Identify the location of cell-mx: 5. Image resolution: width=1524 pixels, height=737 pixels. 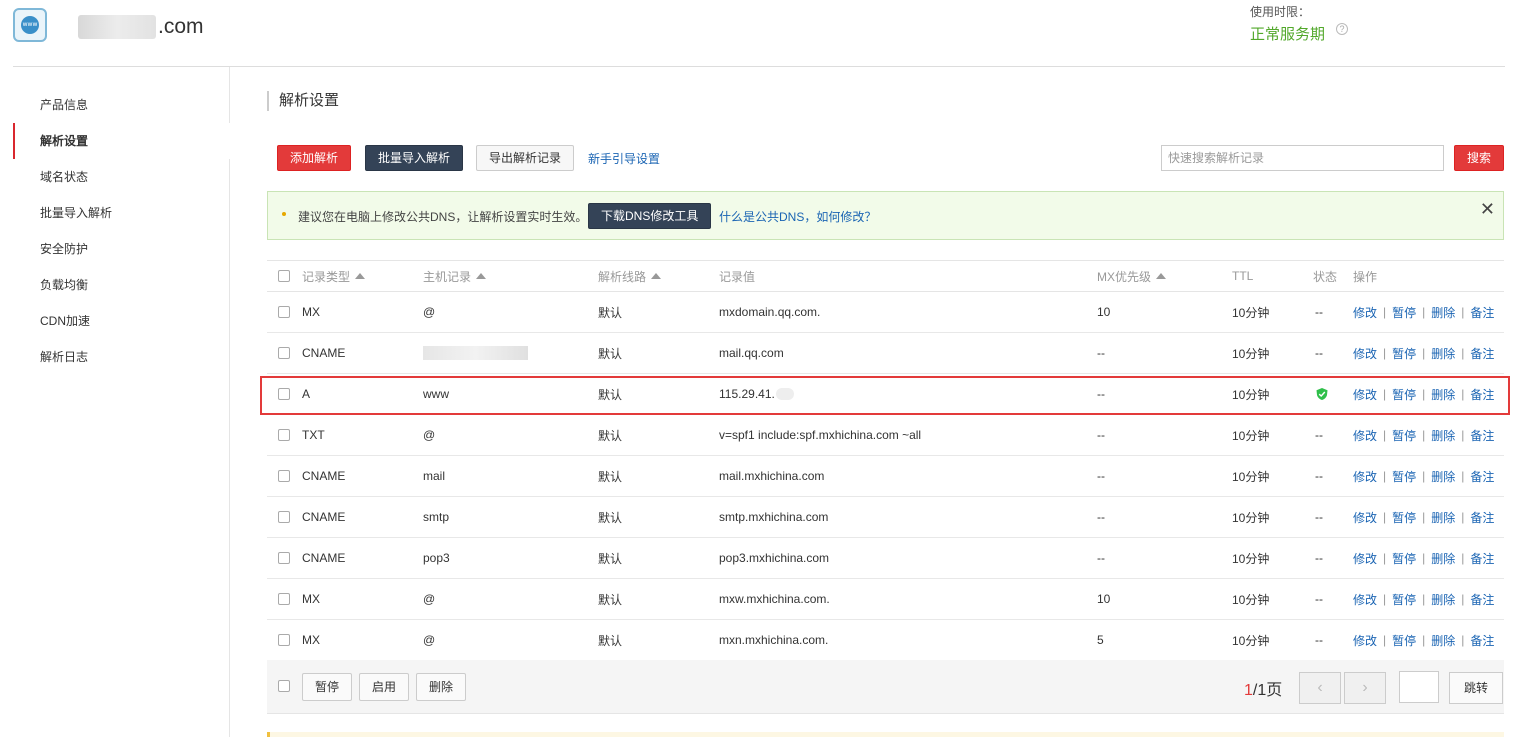
(1100, 640).